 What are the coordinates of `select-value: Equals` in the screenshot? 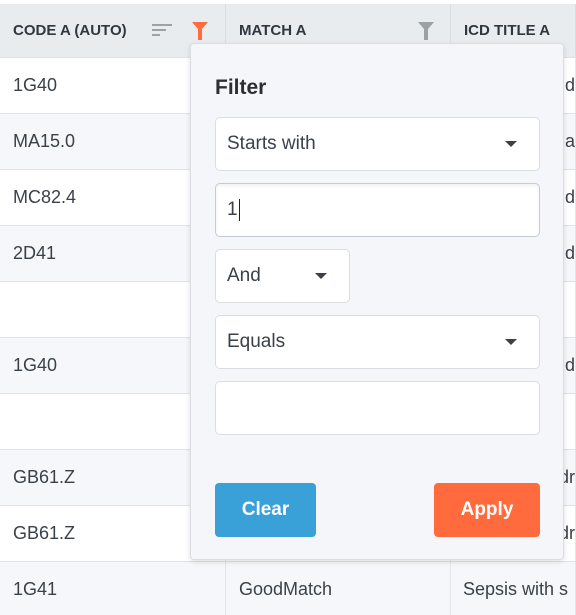 It's located at (256, 341).